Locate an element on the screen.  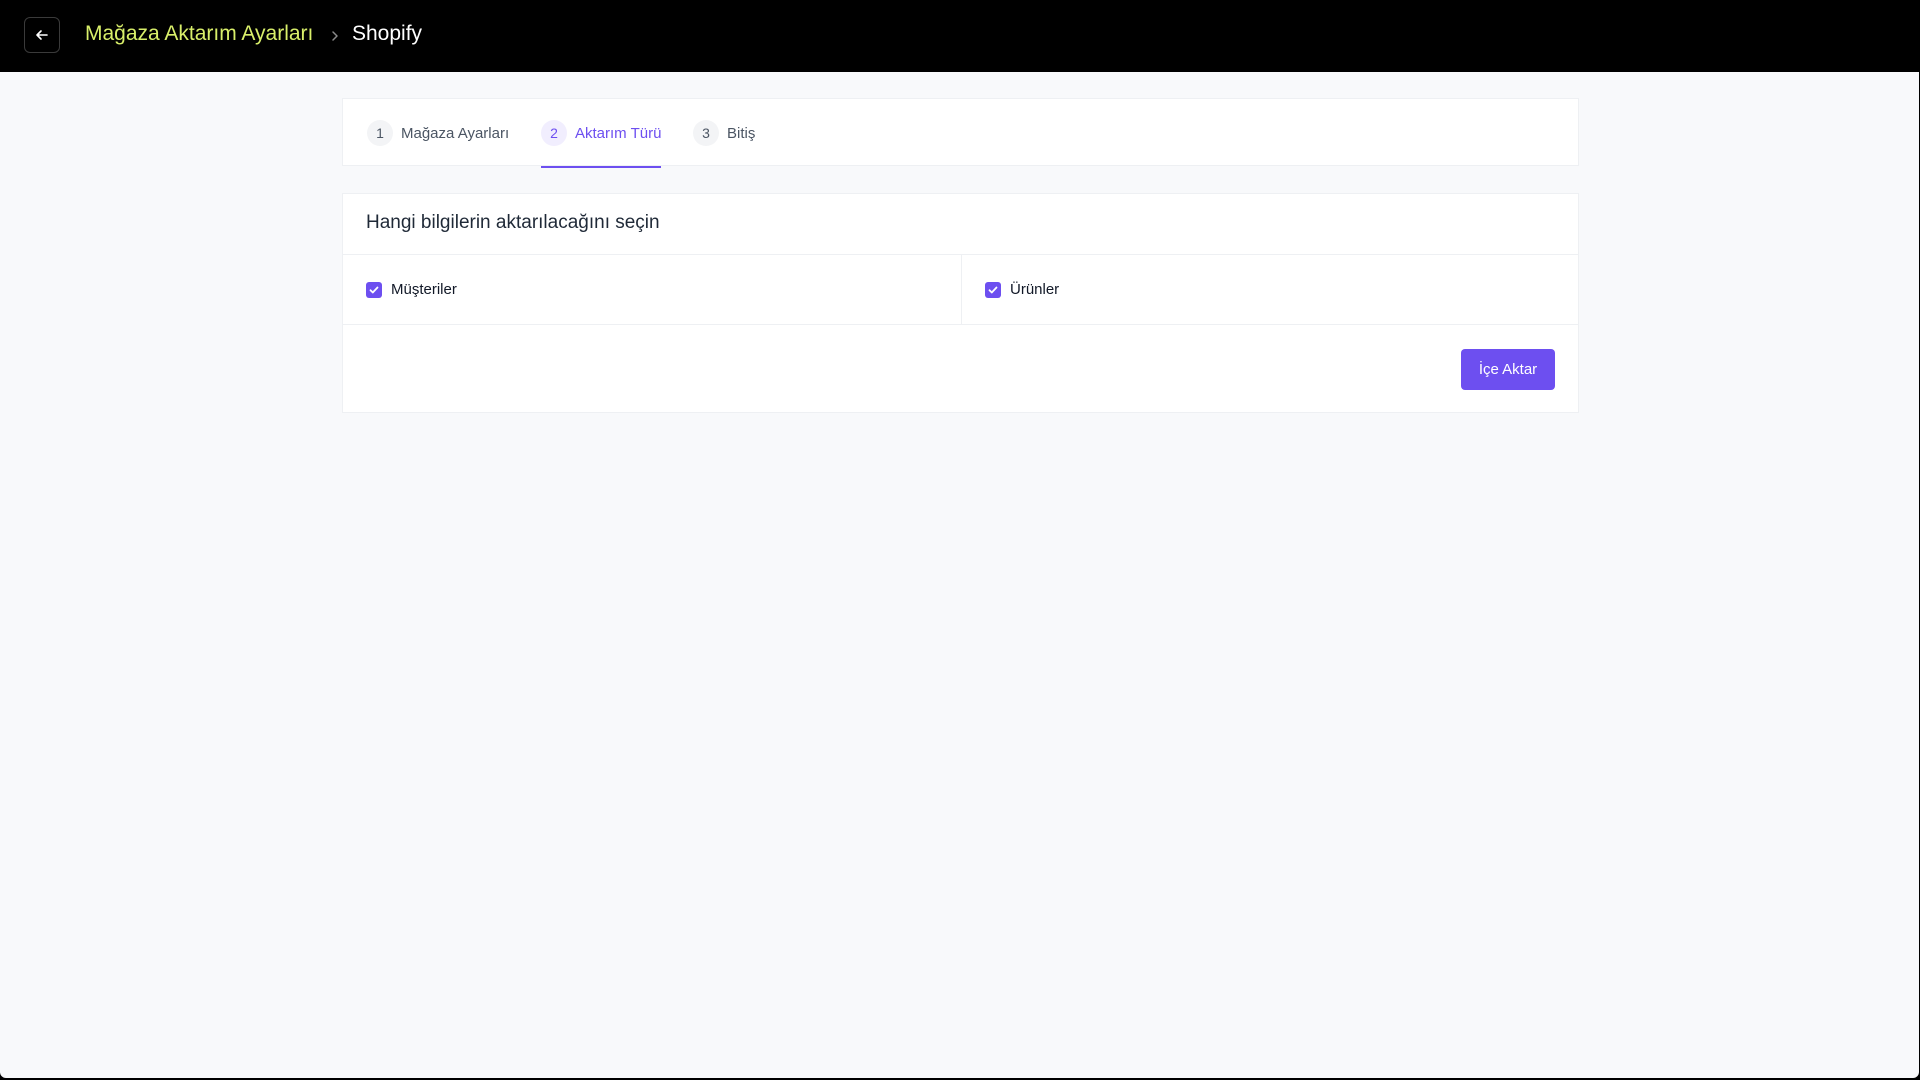
card-title: Hangi bilgilerin aktarılacağını seçin is located at coordinates (513, 222).